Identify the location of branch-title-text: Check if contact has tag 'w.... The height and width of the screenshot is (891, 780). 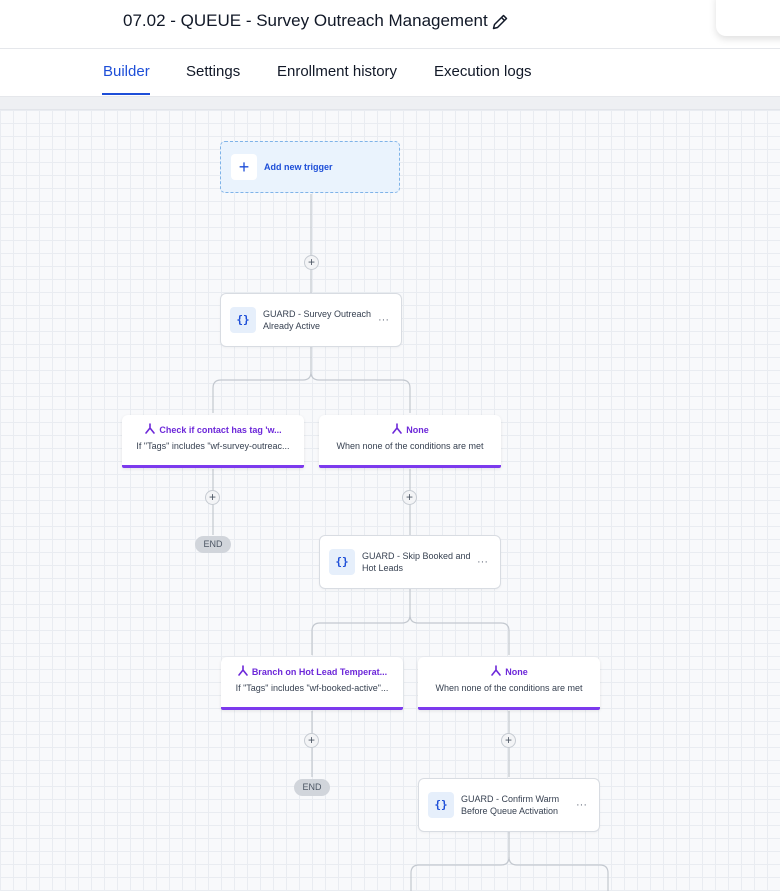
(220, 430).